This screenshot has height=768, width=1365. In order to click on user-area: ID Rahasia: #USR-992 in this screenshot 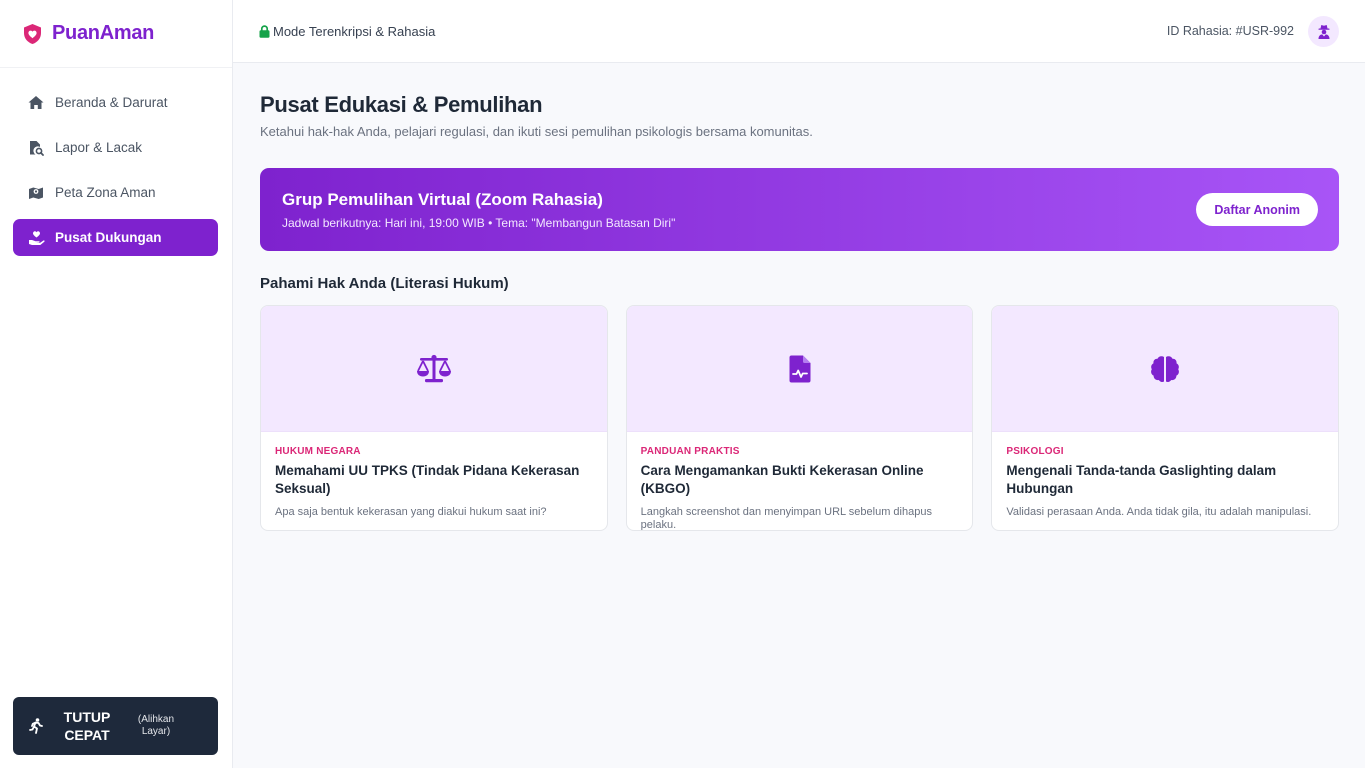, I will do `click(1252, 31)`.